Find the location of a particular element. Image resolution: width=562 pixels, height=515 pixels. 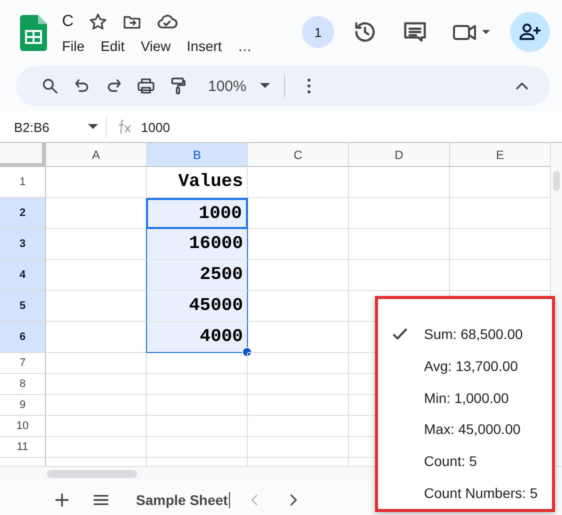

column-header: D is located at coordinates (399, 155).